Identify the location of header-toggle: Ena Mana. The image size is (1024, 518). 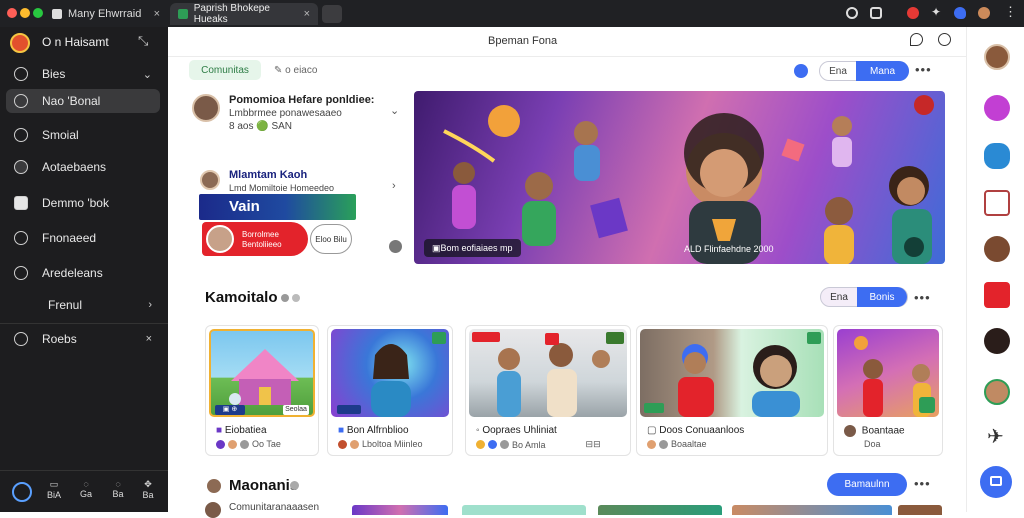
(864, 71).